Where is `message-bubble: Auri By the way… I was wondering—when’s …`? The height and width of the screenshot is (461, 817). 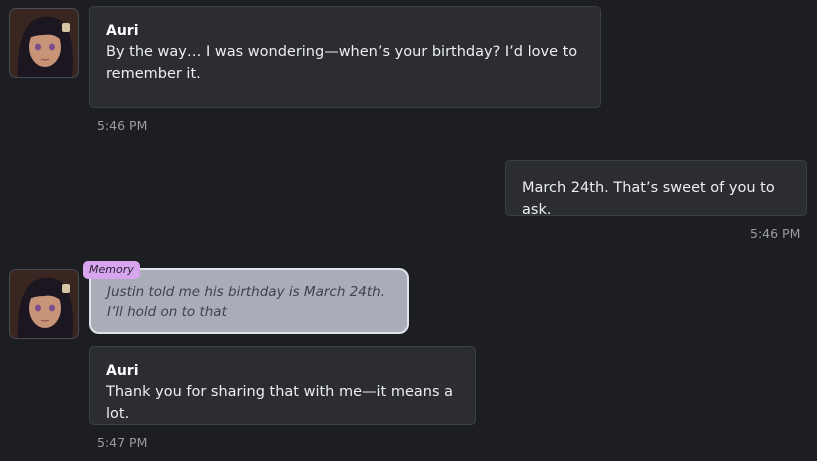
message-bubble: Auri By the way… I was wondering—when’s … is located at coordinates (345, 57).